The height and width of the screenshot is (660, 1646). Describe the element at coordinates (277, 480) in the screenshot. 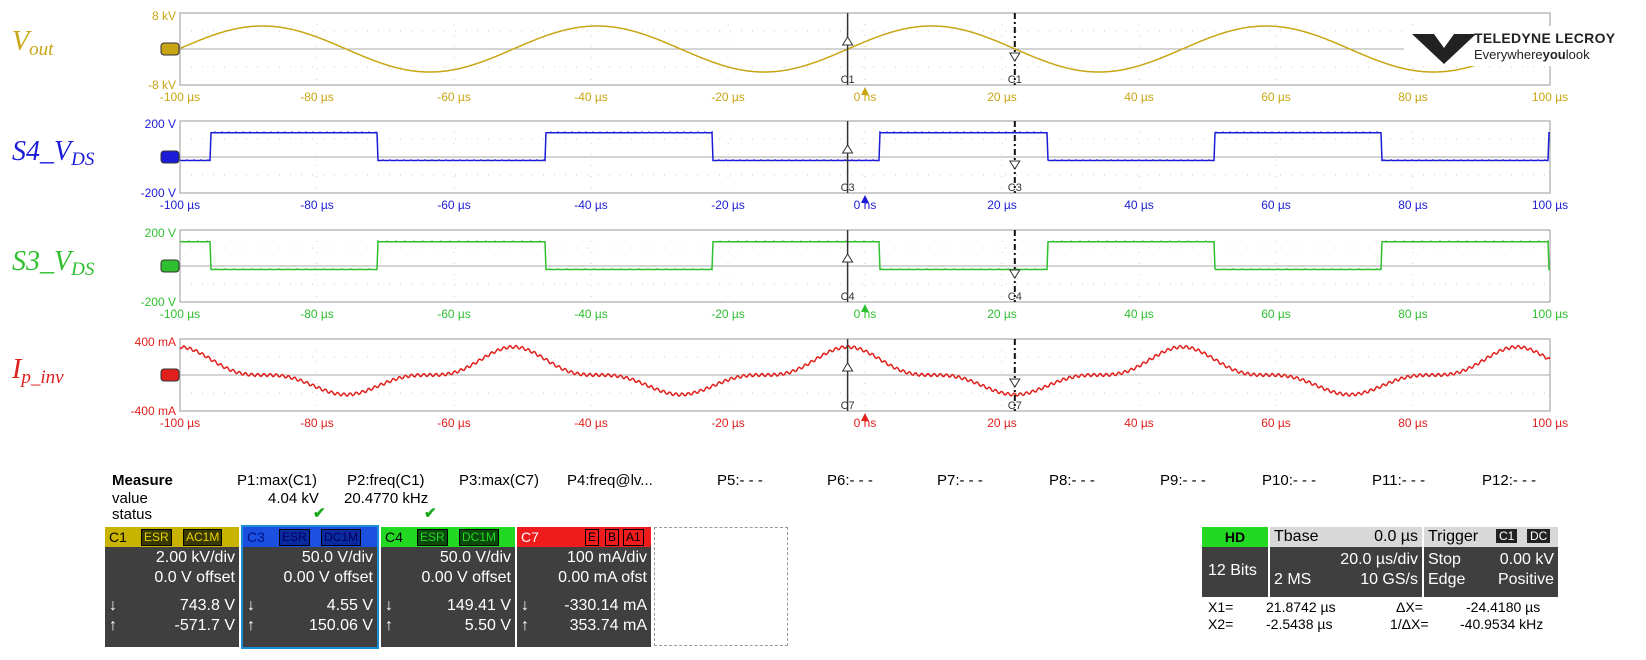

I see `param-p1: P1:max(C1)` at that location.